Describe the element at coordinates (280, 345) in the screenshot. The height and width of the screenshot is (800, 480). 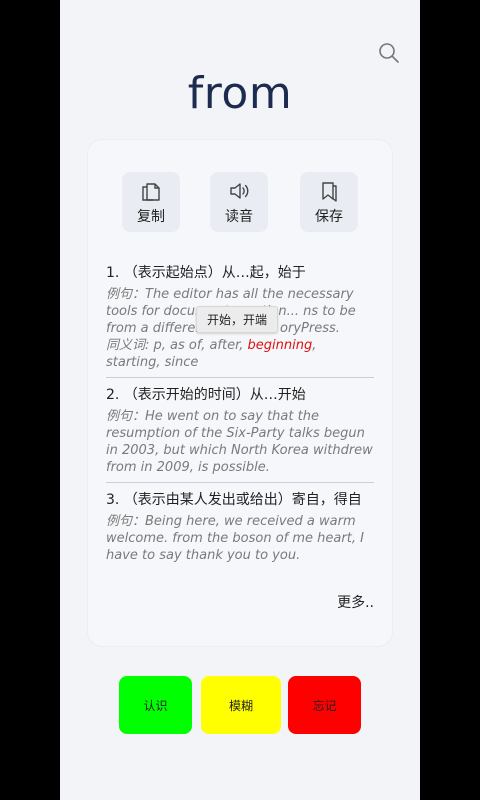
I see `synonym-highlight: beginning` at that location.